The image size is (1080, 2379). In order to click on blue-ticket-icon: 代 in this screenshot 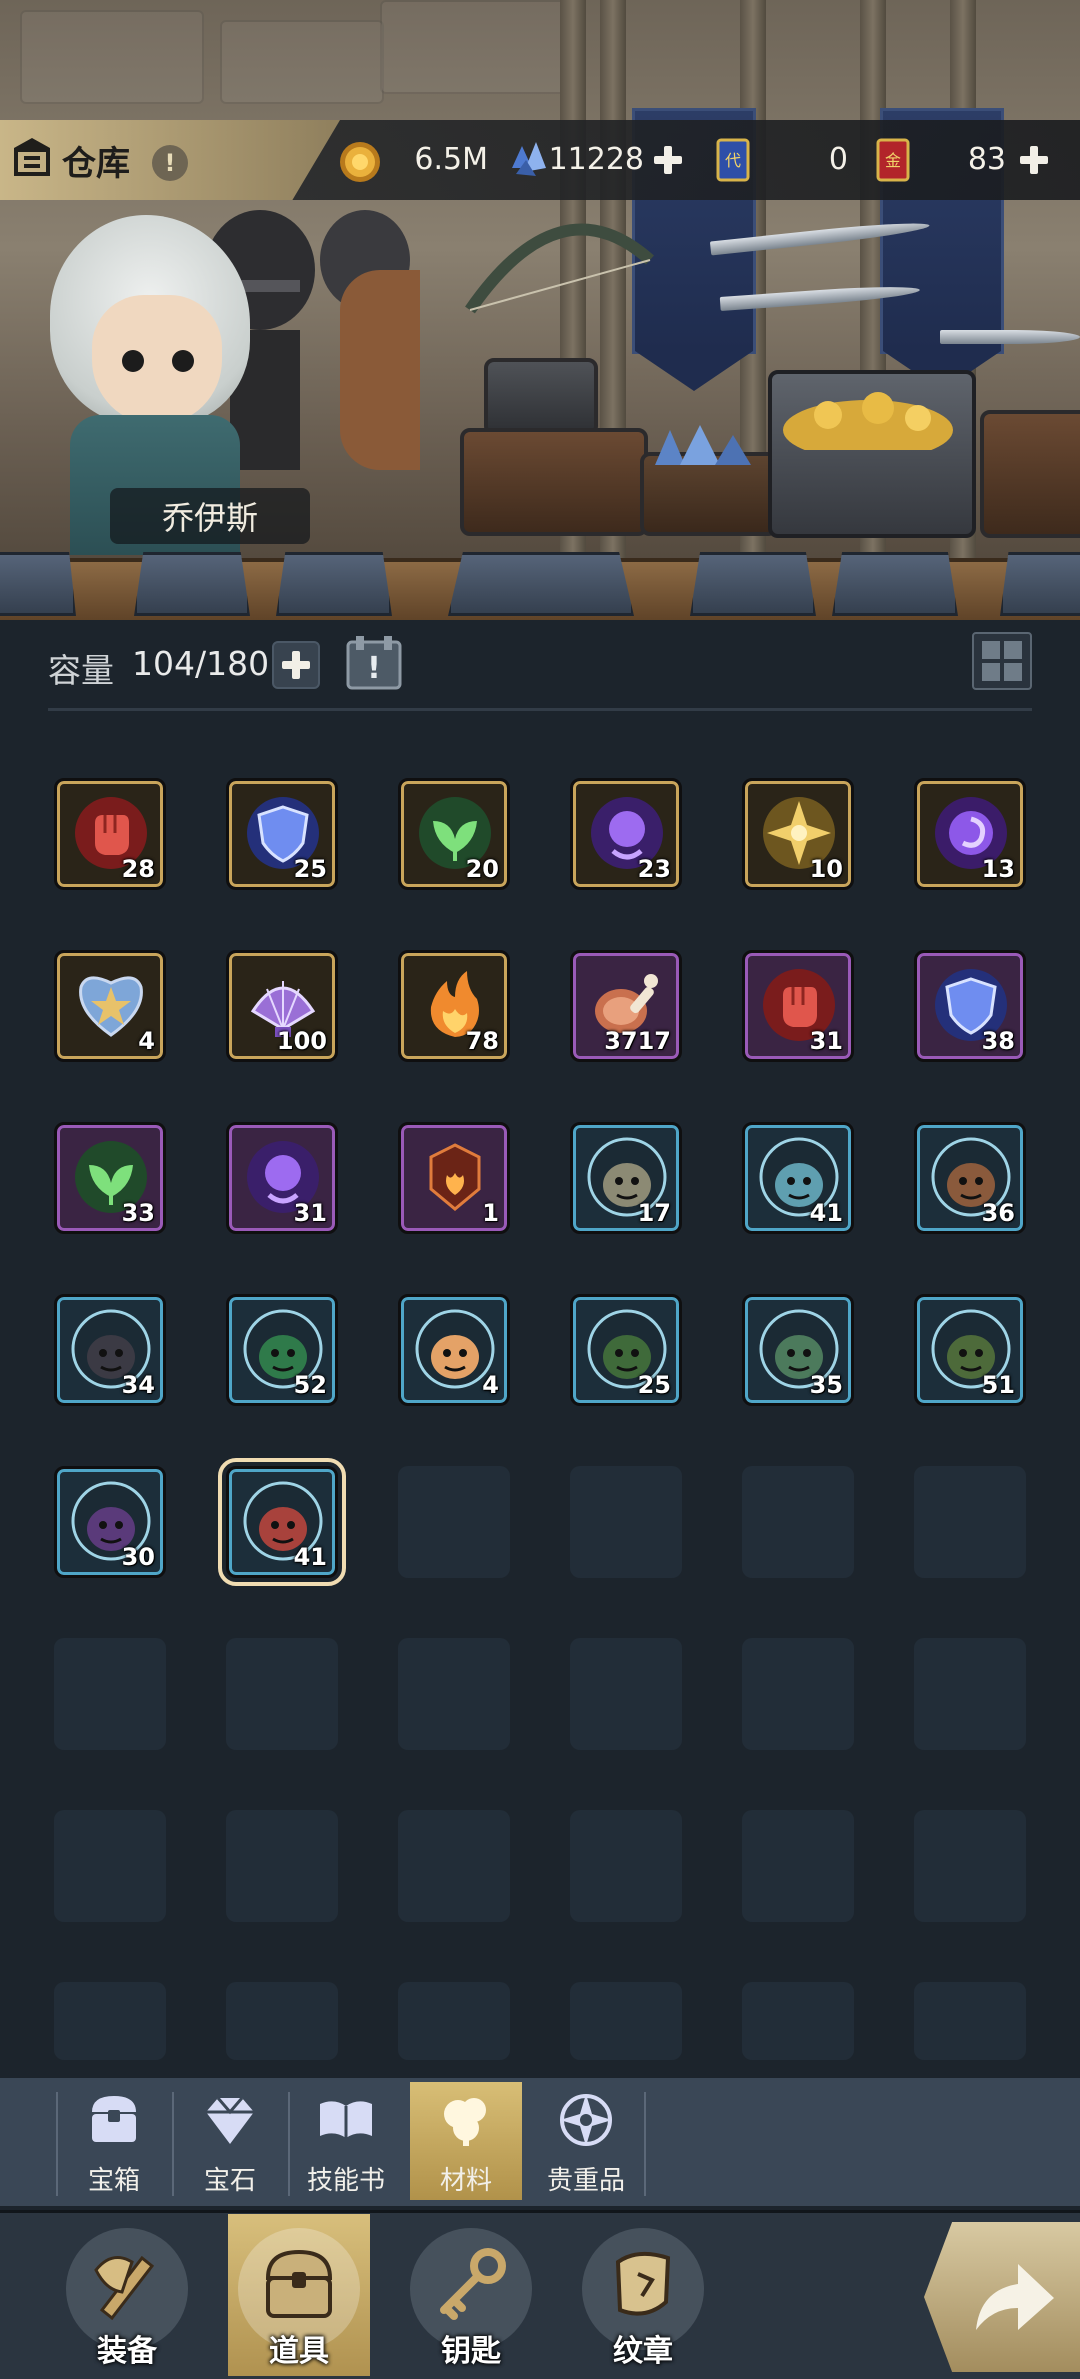, I will do `click(733, 160)`.